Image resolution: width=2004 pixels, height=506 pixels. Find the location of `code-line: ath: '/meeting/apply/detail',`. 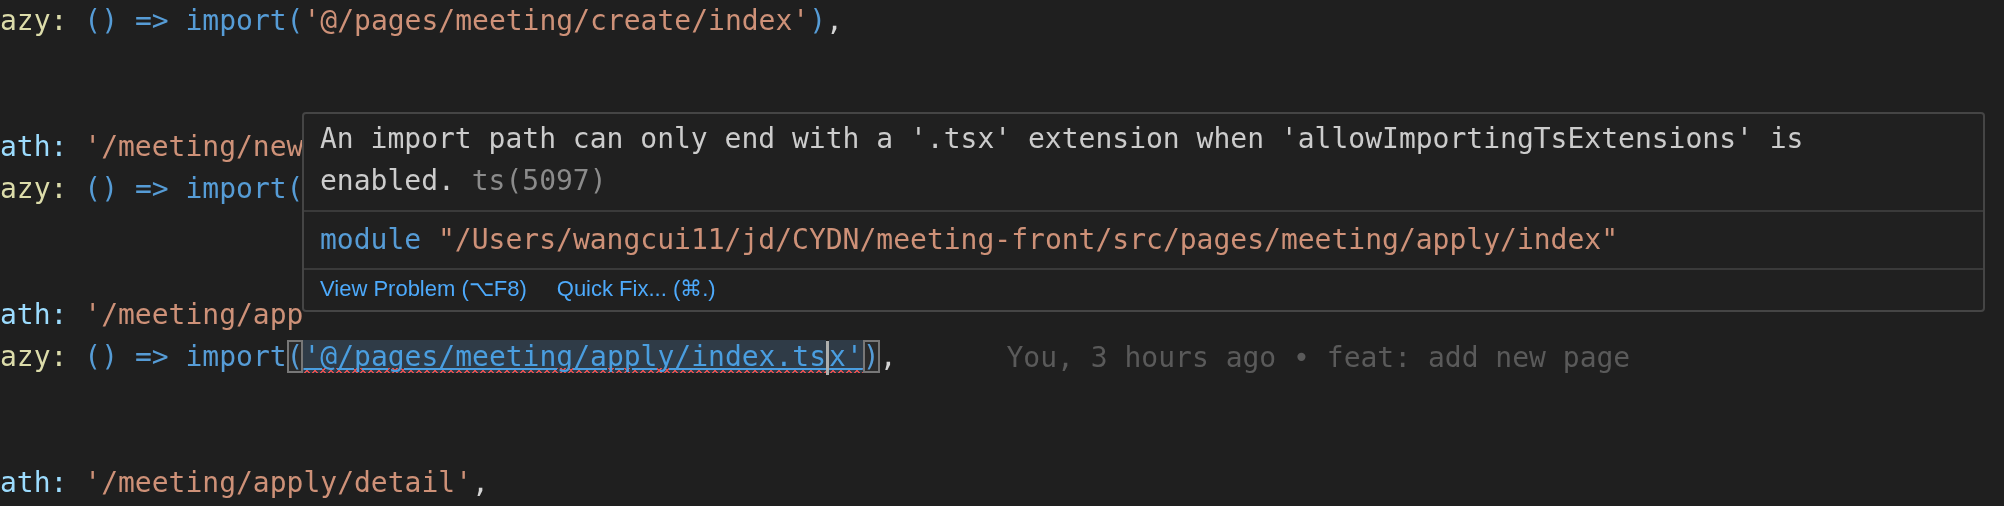

code-line: ath: '/meeting/apply/detail', is located at coordinates (244, 483).